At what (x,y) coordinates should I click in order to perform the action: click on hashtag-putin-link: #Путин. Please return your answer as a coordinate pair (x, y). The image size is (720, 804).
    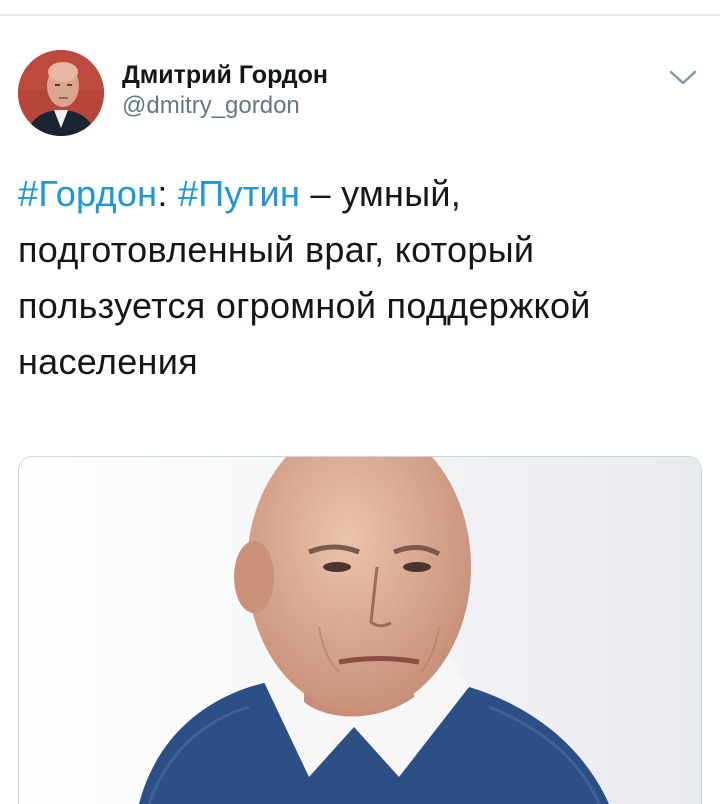
    Looking at the image, I should click on (239, 193).